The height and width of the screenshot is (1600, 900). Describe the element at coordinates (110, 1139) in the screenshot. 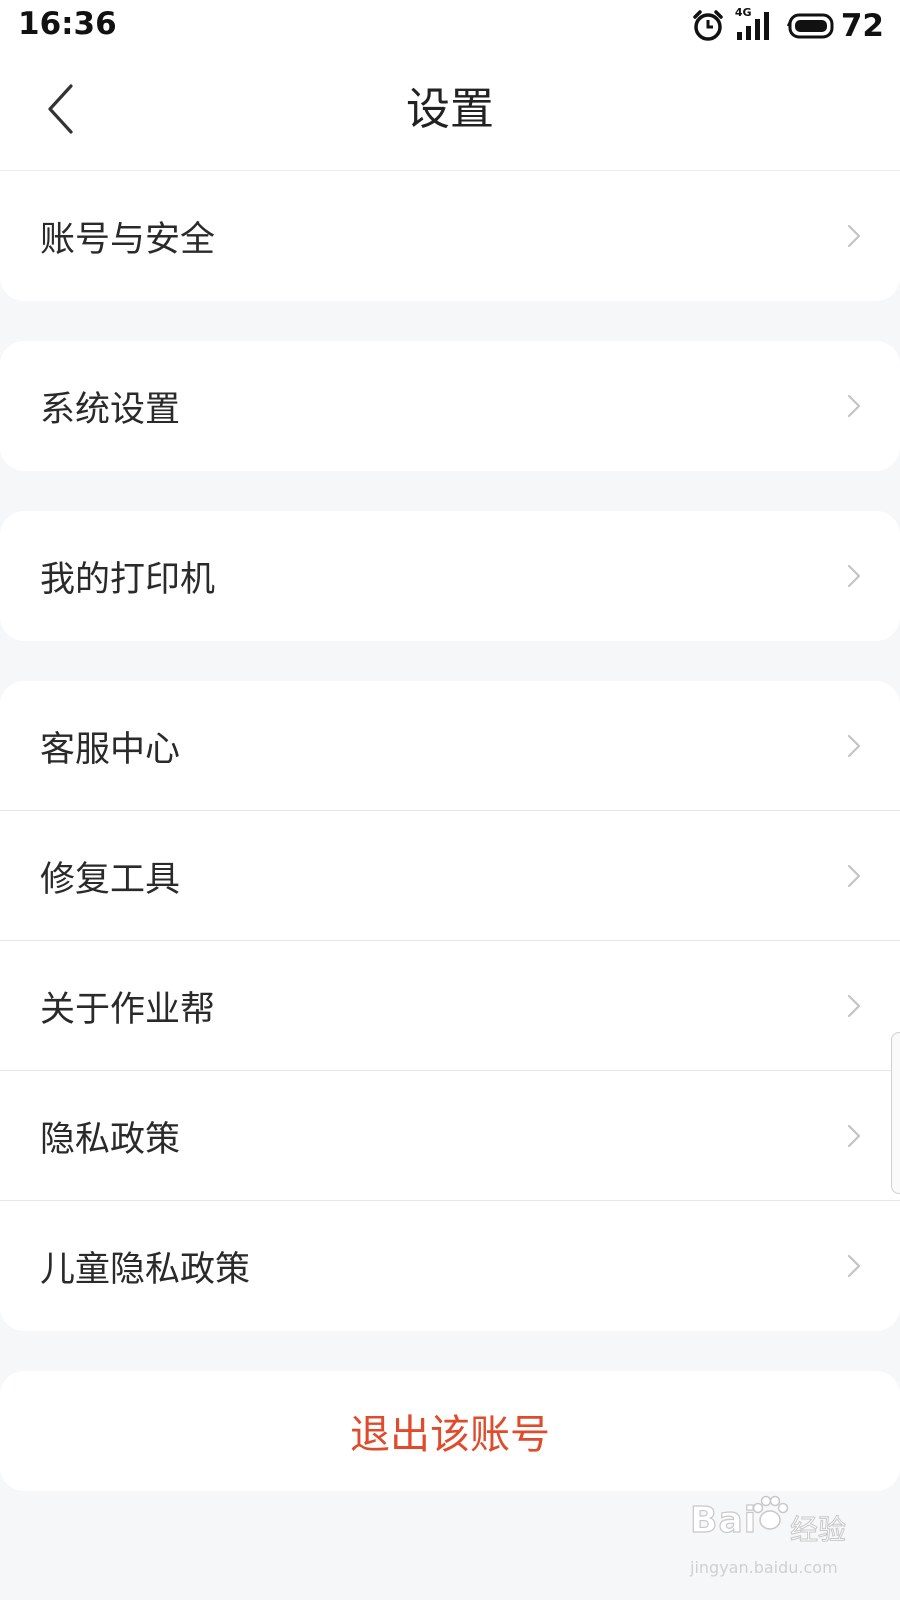

I see `settings-item-label: 隐私政策` at that location.